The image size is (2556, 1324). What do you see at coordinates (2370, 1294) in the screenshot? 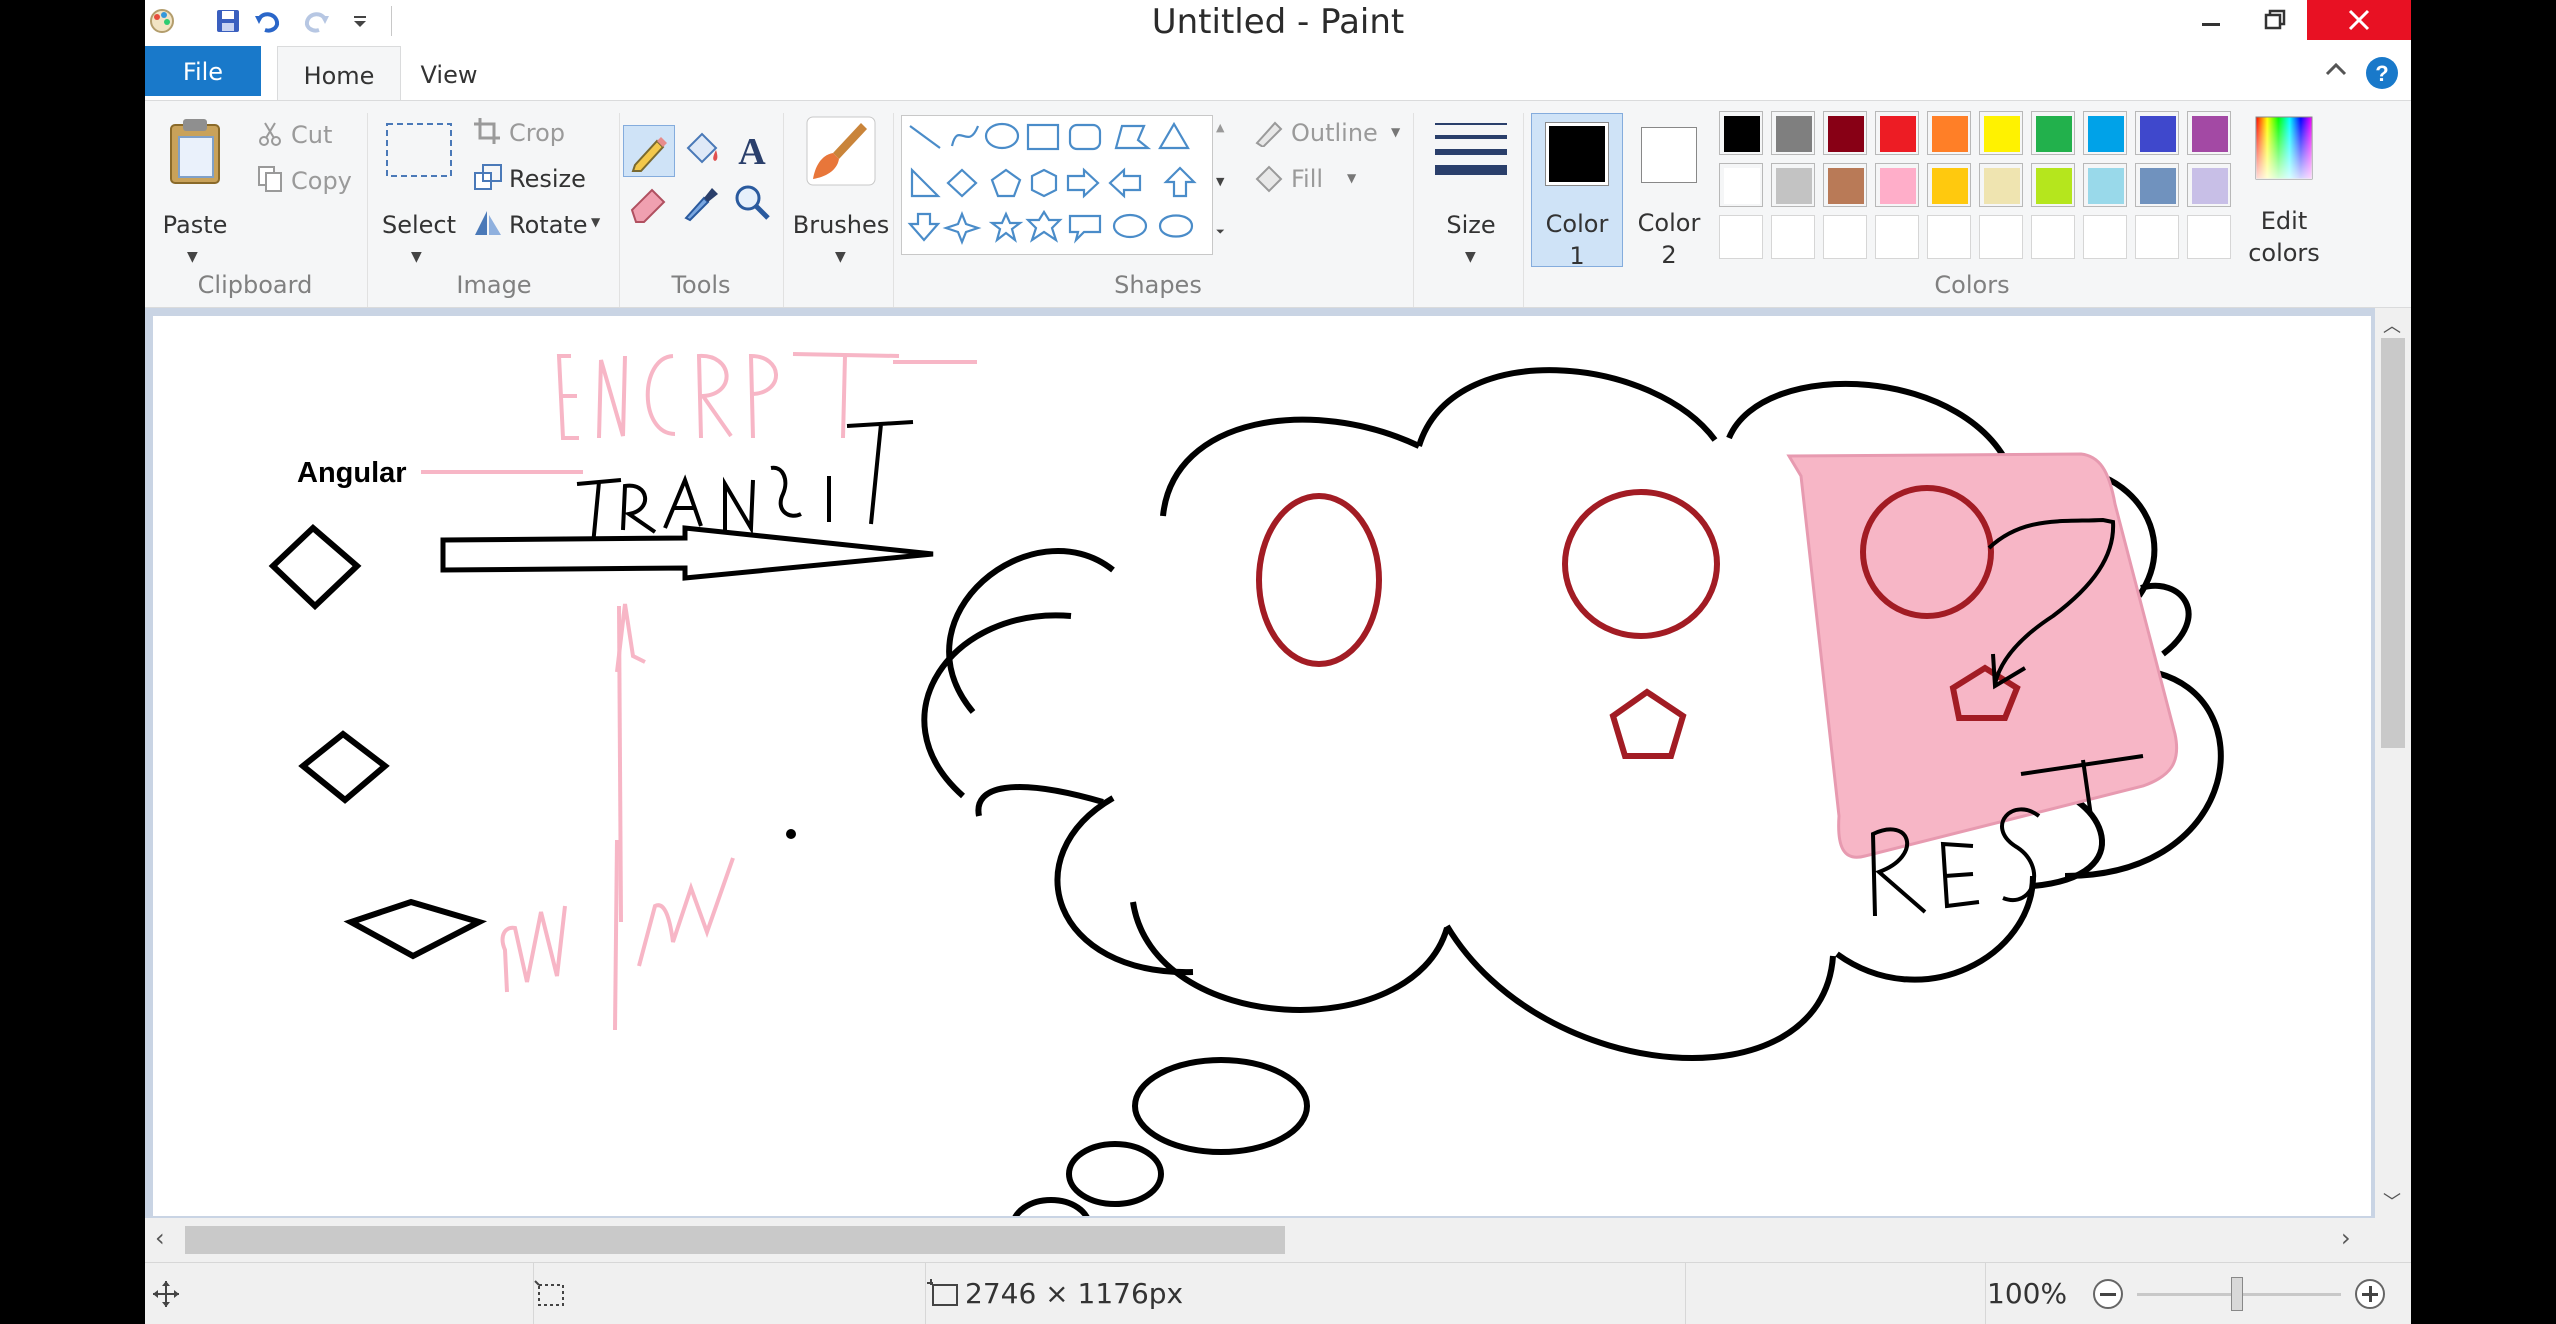
I see `zoom-in-button` at bounding box center [2370, 1294].